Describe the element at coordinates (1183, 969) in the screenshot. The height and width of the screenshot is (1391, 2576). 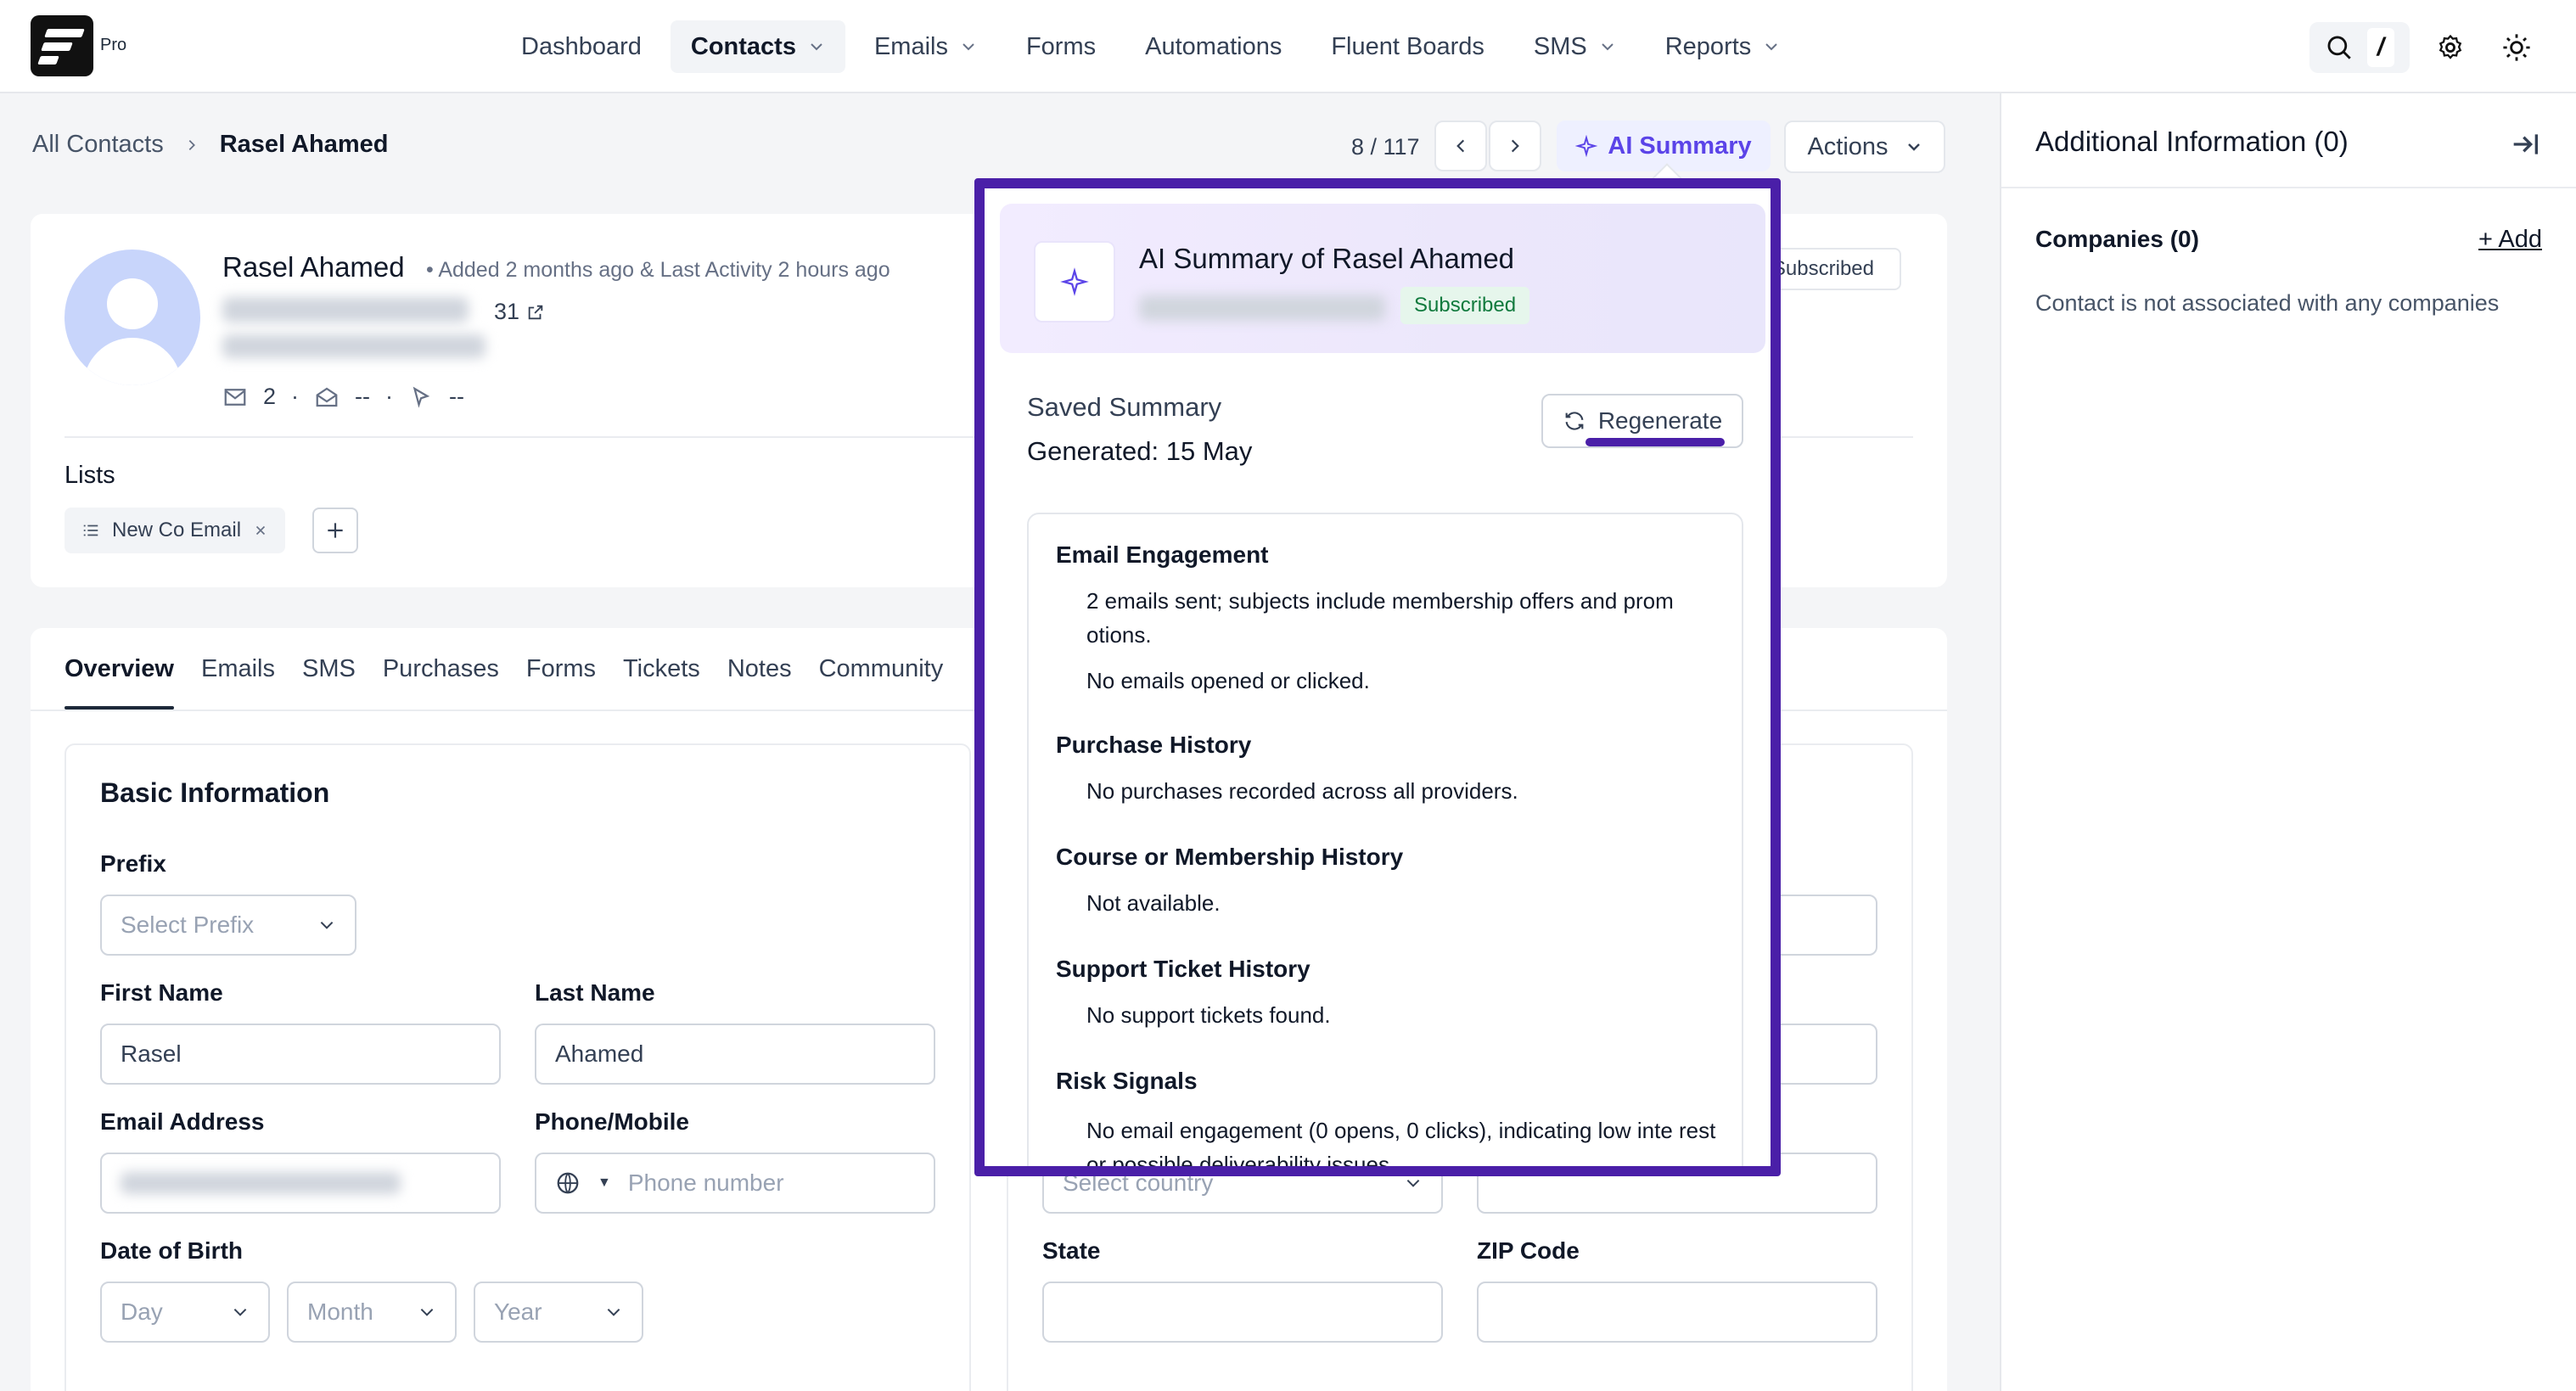
I see `summary-heading: Support Ticket History` at that location.